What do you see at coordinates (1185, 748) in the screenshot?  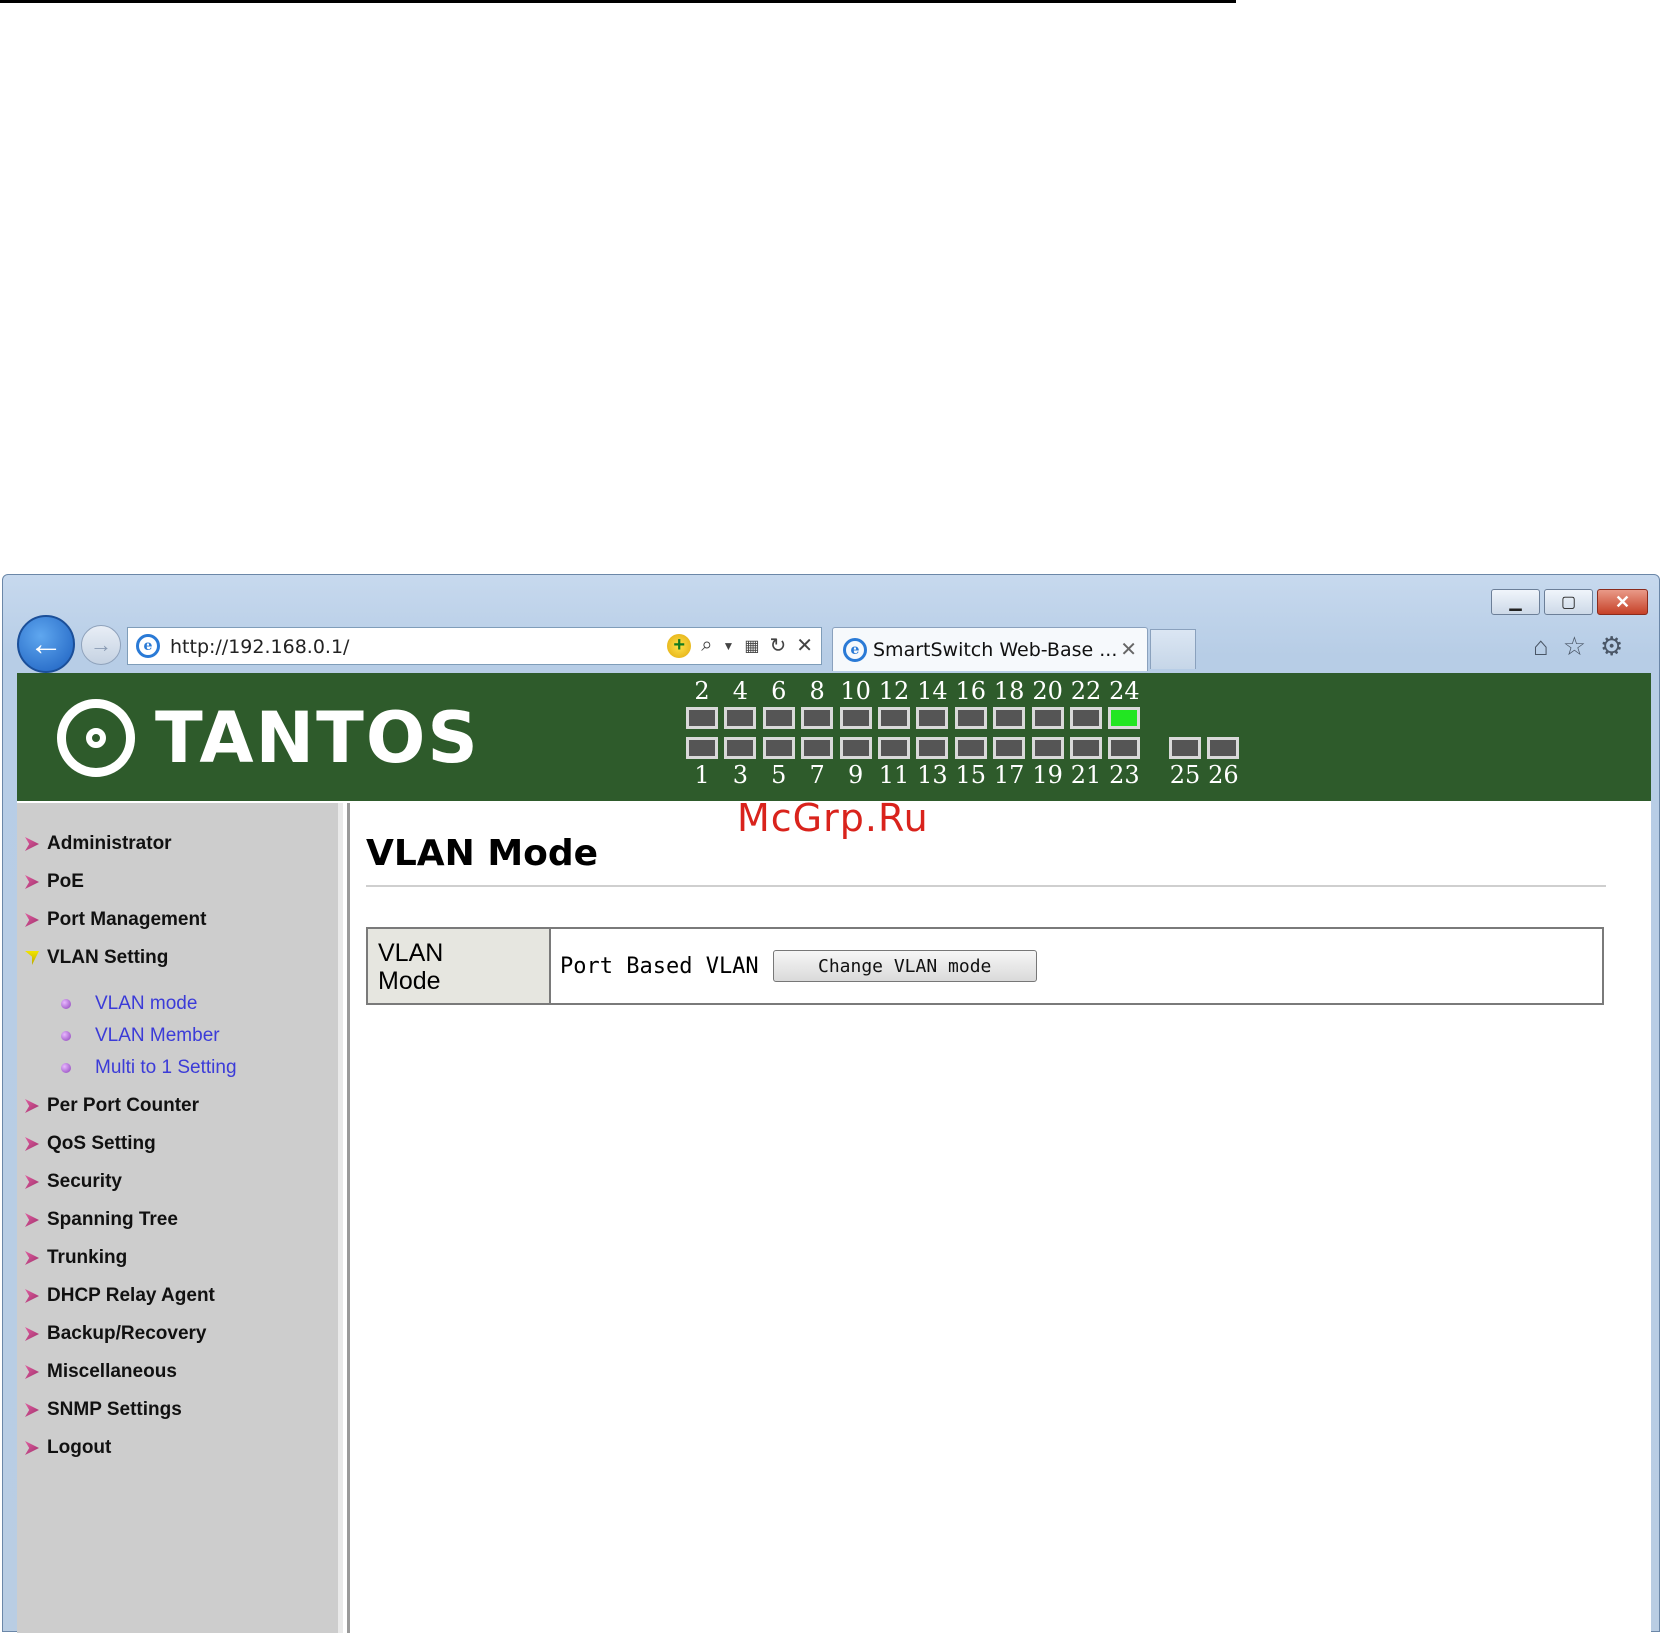 I see `port-25-indicator` at bounding box center [1185, 748].